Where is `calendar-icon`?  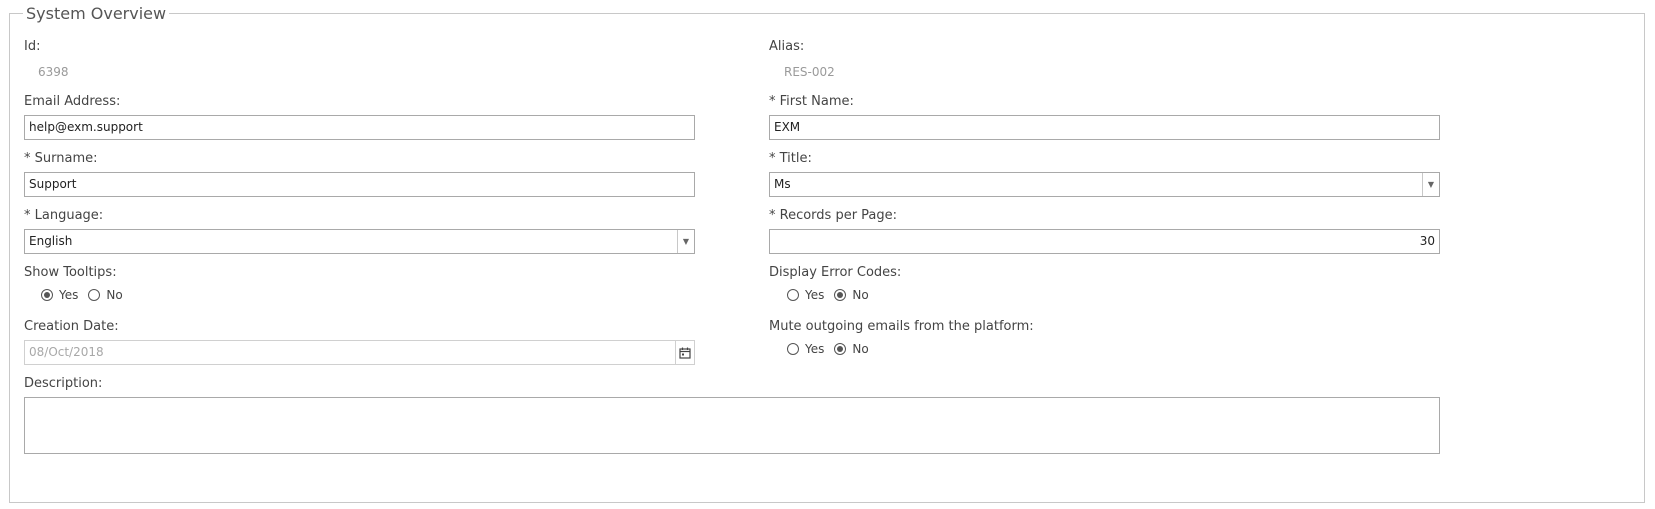
calendar-icon is located at coordinates (684, 352).